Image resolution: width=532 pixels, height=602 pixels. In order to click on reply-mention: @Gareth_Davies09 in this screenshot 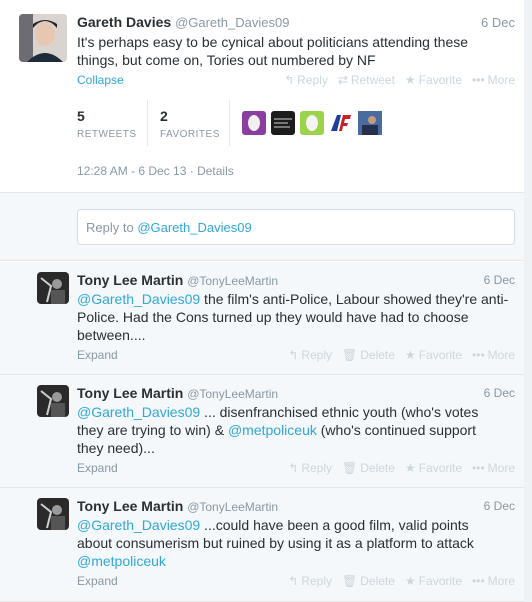, I will do `click(194, 227)`.